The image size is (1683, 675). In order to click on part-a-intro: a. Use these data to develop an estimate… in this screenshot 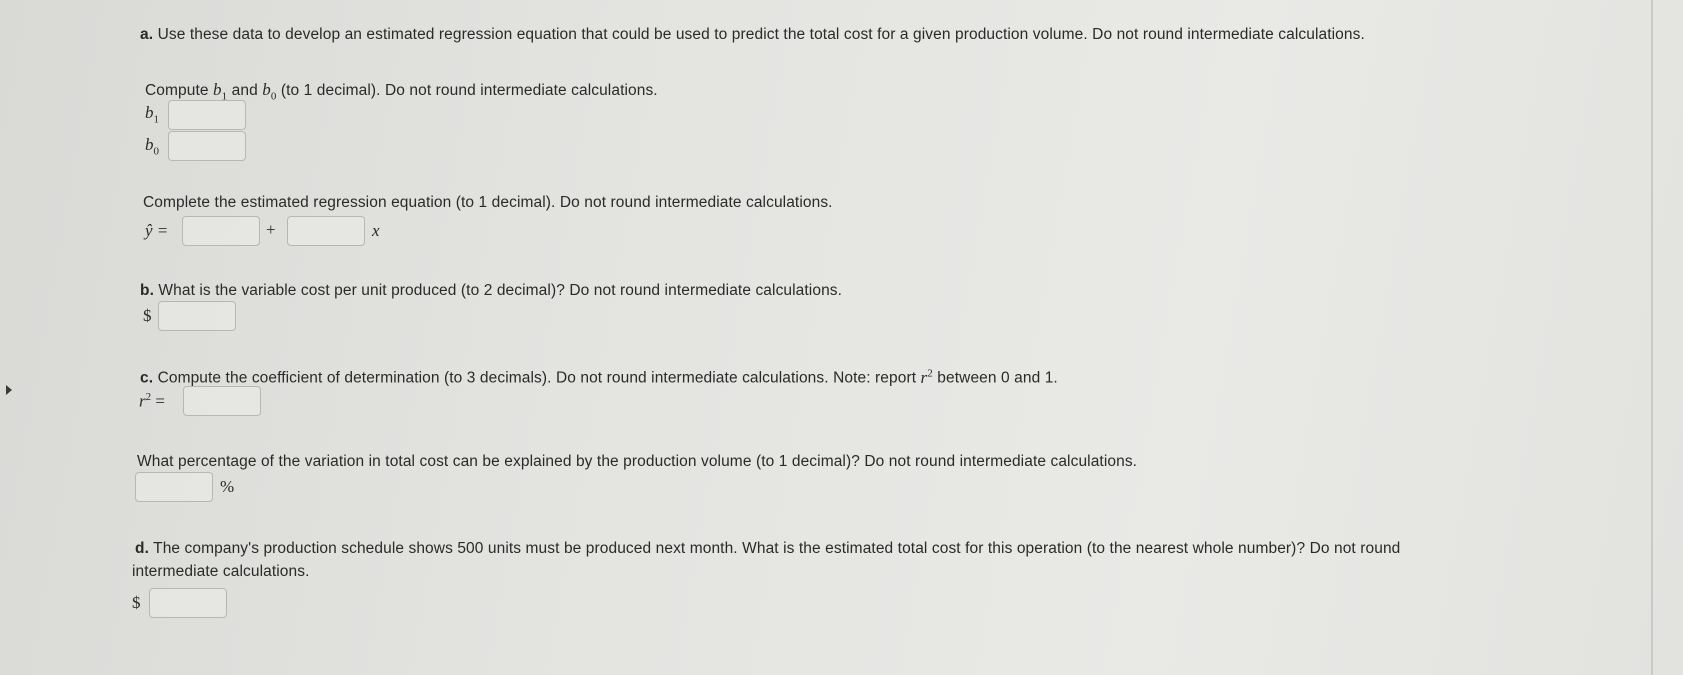, I will do `click(752, 35)`.